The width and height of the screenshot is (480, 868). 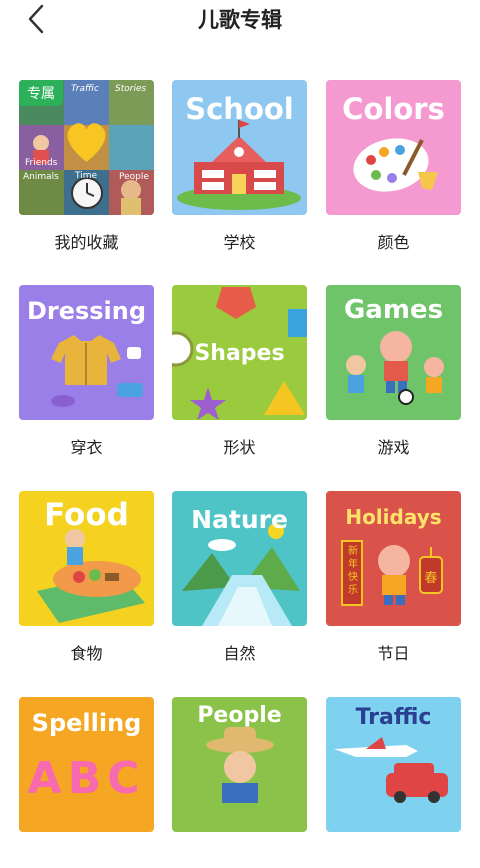 What do you see at coordinates (393, 653) in the screenshot?
I see `album-label: 节日` at bounding box center [393, 653].